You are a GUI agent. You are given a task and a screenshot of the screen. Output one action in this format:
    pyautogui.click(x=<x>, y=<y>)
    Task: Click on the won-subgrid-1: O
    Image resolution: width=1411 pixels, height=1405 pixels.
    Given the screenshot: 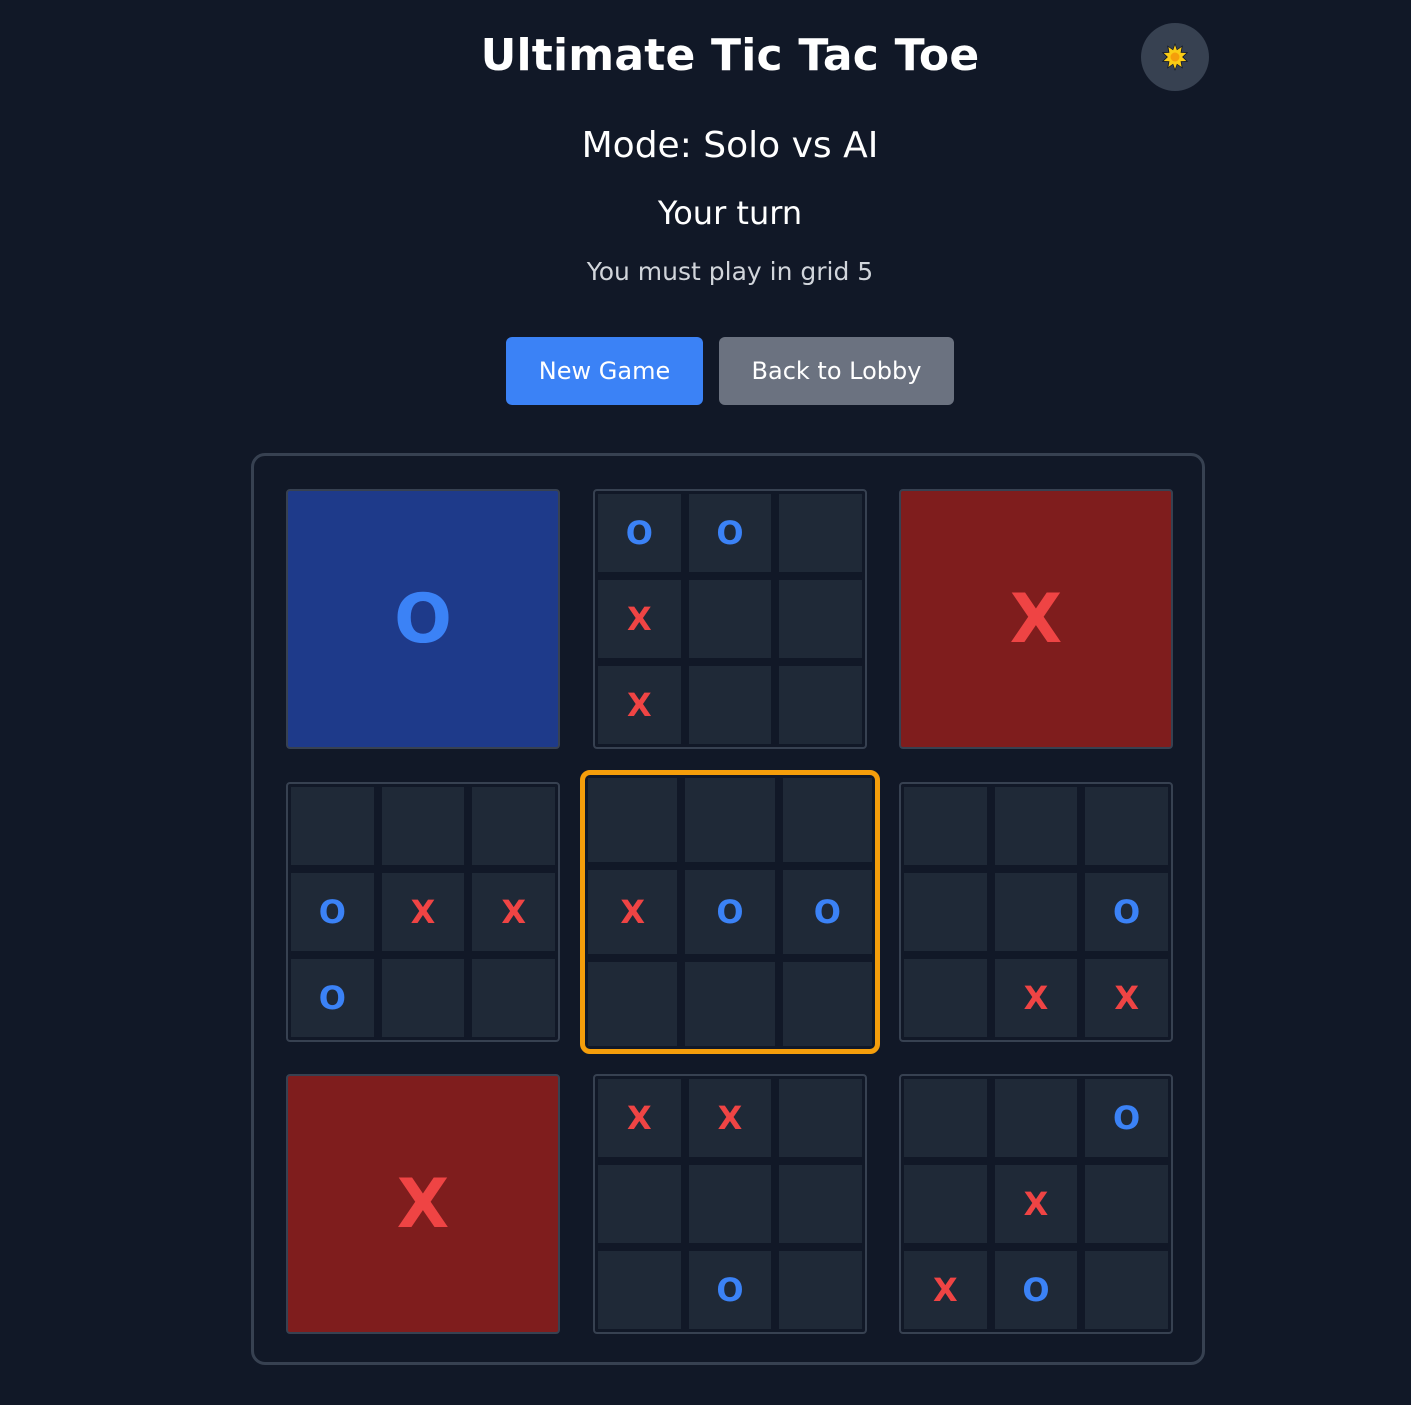 What is the action you would take?
    pyautogui.click(x=423, y=619)
    